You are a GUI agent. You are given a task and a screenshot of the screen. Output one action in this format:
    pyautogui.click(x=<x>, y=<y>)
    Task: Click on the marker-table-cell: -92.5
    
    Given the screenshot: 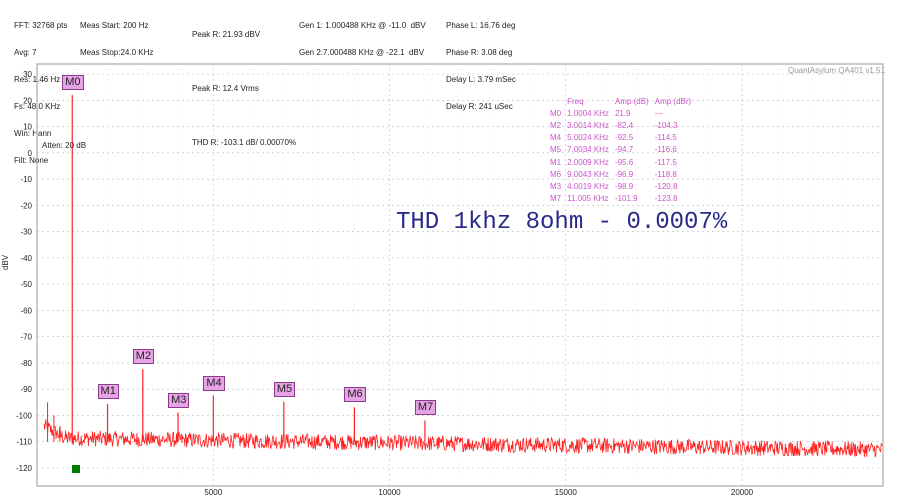 What is the action you would take?
    pyautogui.click(x=624, y=138)
    